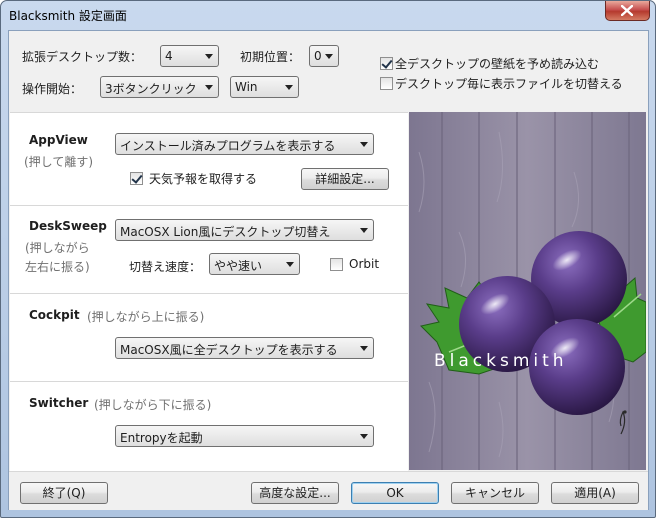 This screenshot has height=518, width=656. Describe the element at coordinates (82, 57) in the screenshot. I see `desktops-label: 拡張デスクトップ数：` at that location.